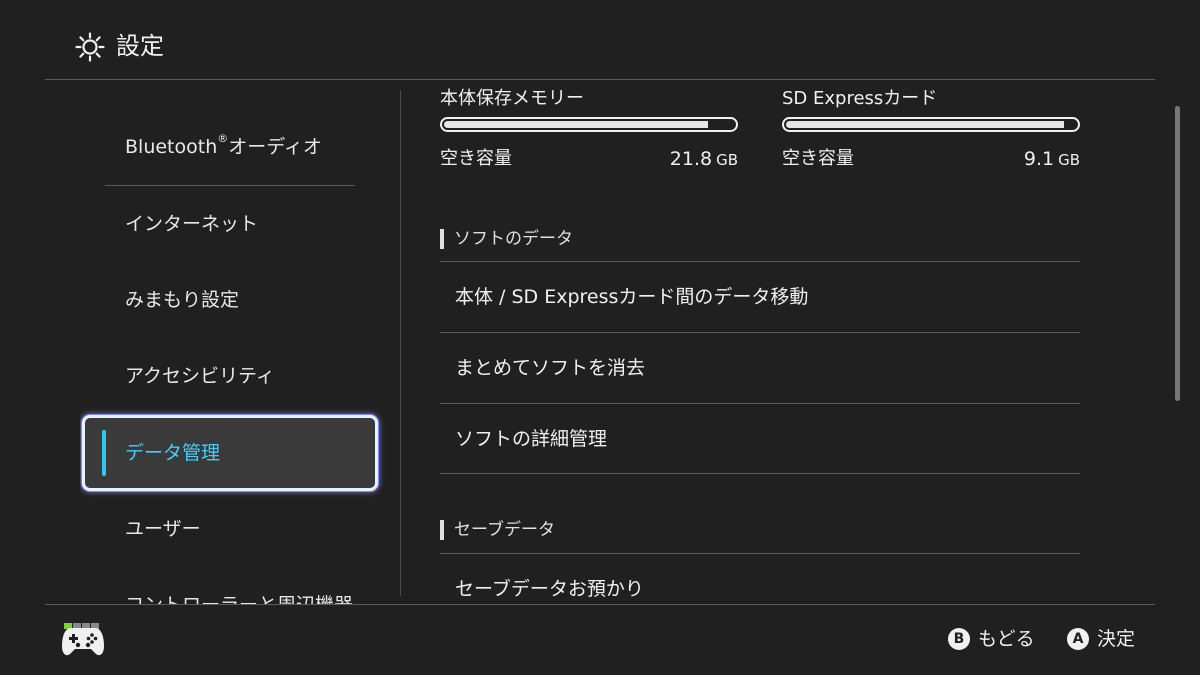 The height and width of the screenshot is (675, 1200). Describe the element at coordinates (83, 642) in the screenshot. I see `controller-icon` at that location.